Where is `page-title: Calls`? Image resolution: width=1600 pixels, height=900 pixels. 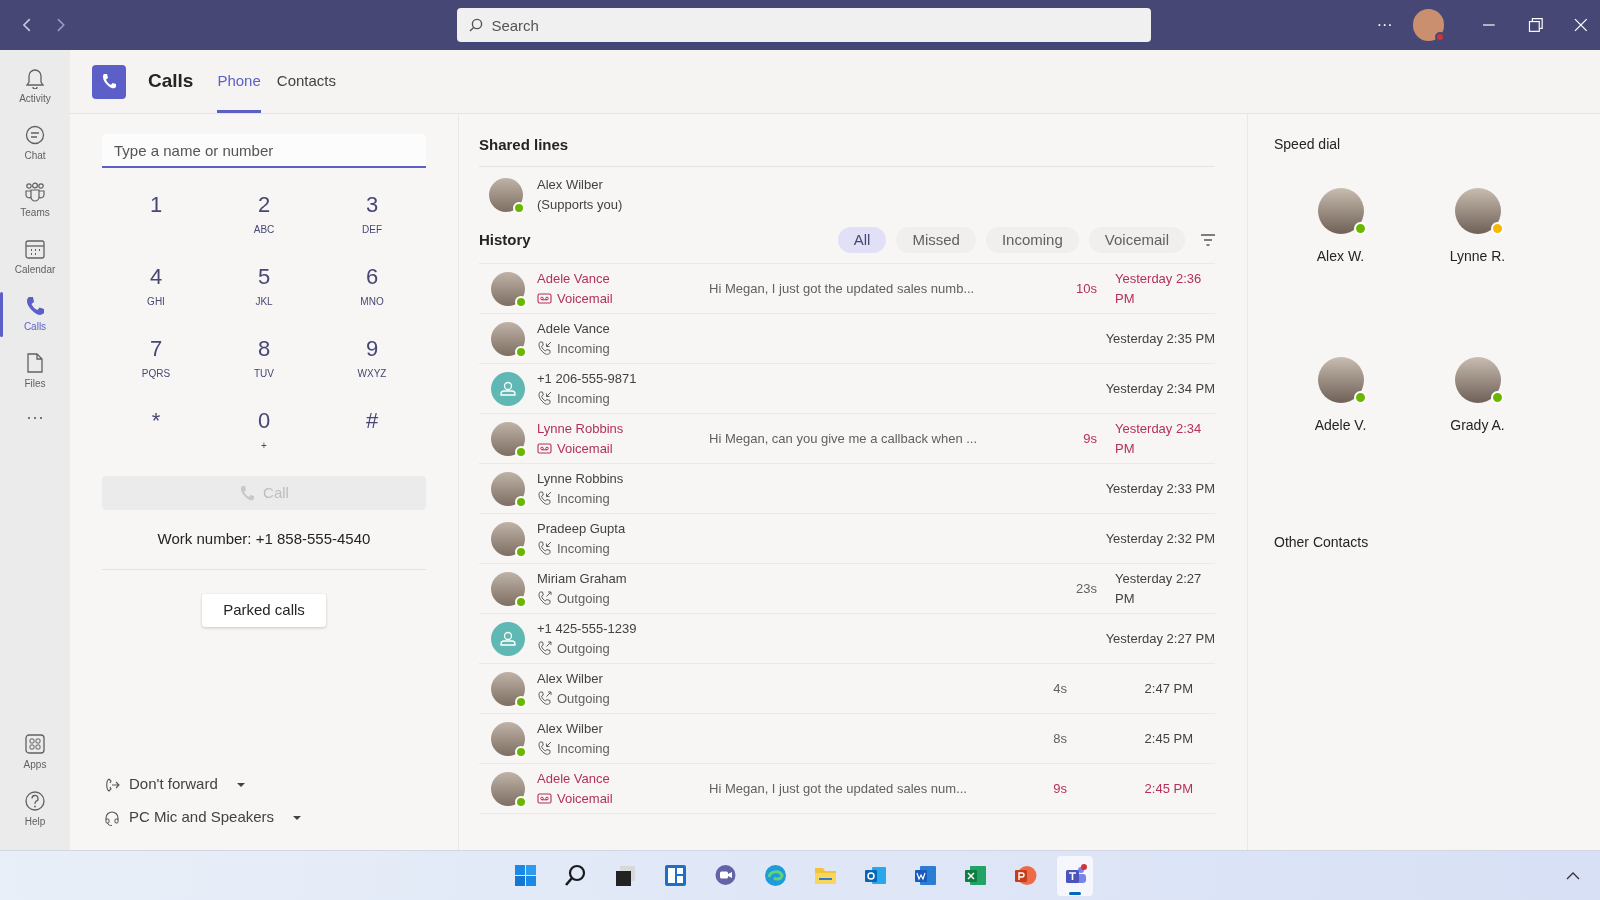
page-title: Calls is located at coordinates (171, 81).